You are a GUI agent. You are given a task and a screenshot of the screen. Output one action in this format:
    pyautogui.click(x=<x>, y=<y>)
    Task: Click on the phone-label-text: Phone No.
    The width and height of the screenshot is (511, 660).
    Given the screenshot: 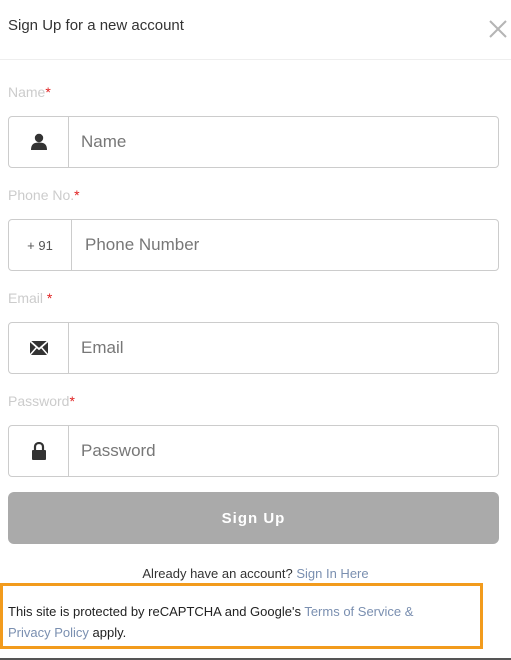 What is the action you would take?
    pyautogui.click(x=41, y=195)
    